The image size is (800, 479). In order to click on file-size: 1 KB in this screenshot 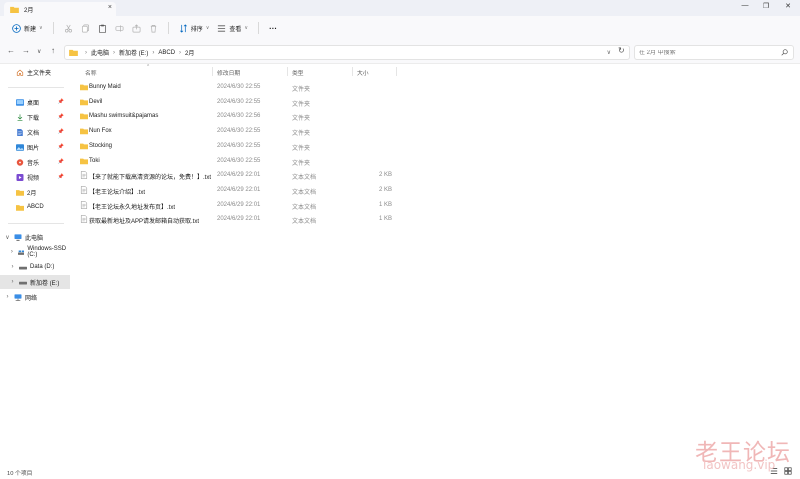, I will do `click(385, 219)`.